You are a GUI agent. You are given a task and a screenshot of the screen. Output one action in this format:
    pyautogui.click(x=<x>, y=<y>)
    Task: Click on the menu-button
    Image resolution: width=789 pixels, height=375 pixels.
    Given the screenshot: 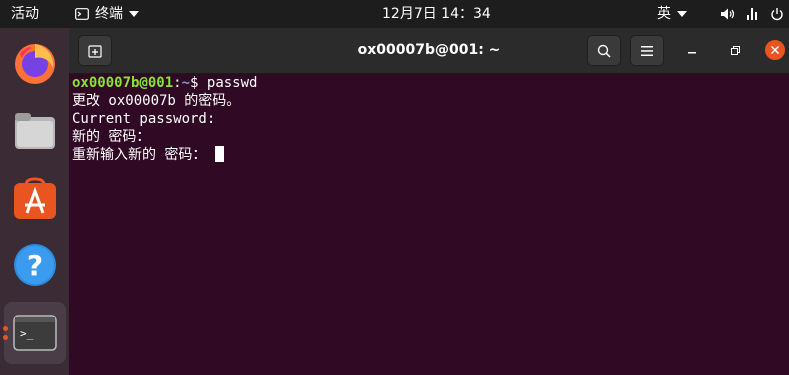 What is the action you would take?
    pyautogui.click(x=647, y=50)
    